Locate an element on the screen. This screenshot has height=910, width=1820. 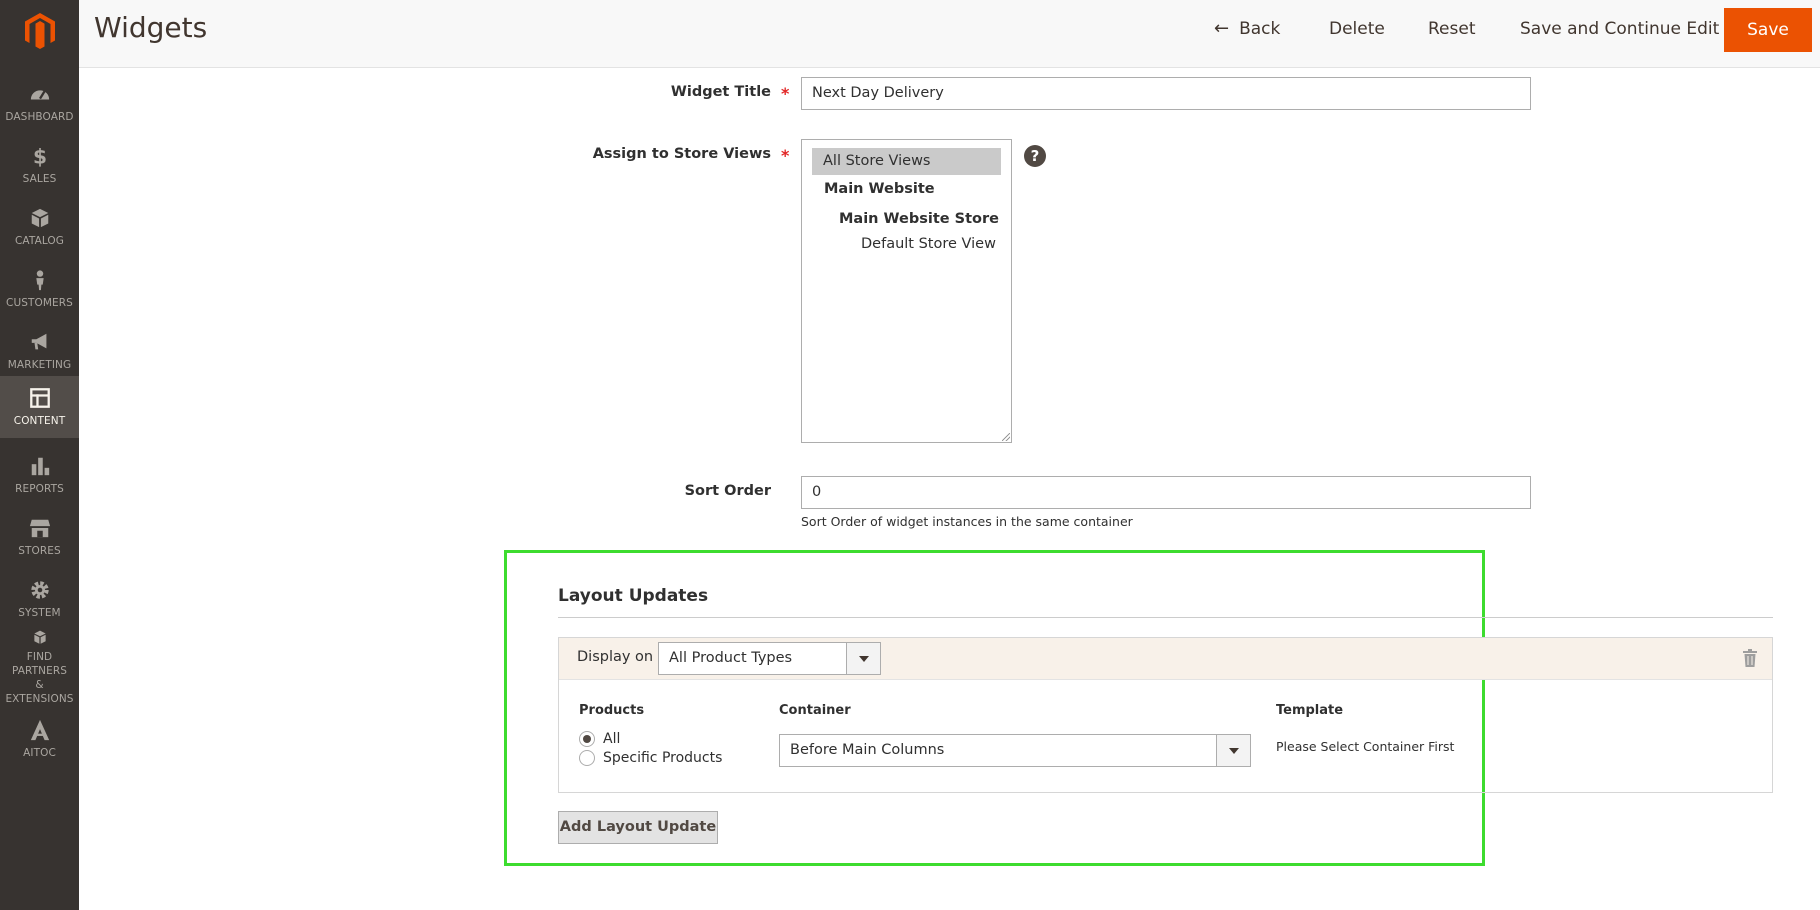
help-icon: ? is located at coordinates (1035, 156).